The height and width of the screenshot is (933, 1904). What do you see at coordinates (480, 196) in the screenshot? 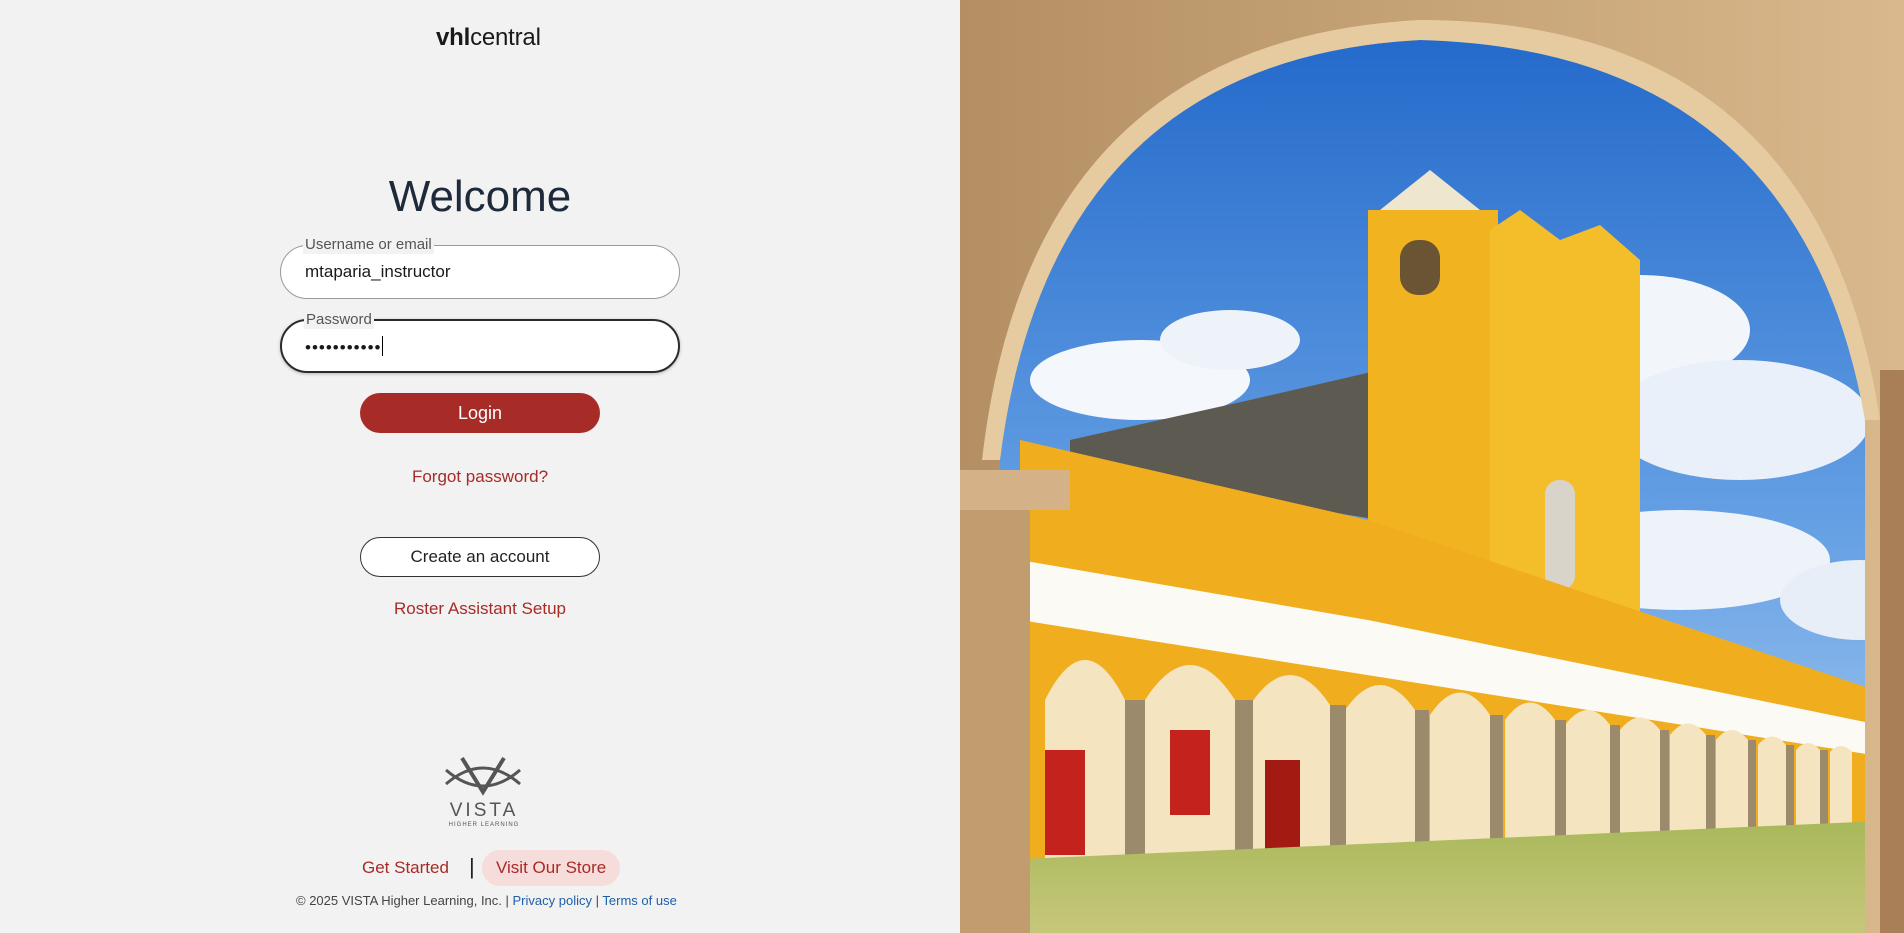
I see `page-title: Welcome` at bounding box center [480, 196].